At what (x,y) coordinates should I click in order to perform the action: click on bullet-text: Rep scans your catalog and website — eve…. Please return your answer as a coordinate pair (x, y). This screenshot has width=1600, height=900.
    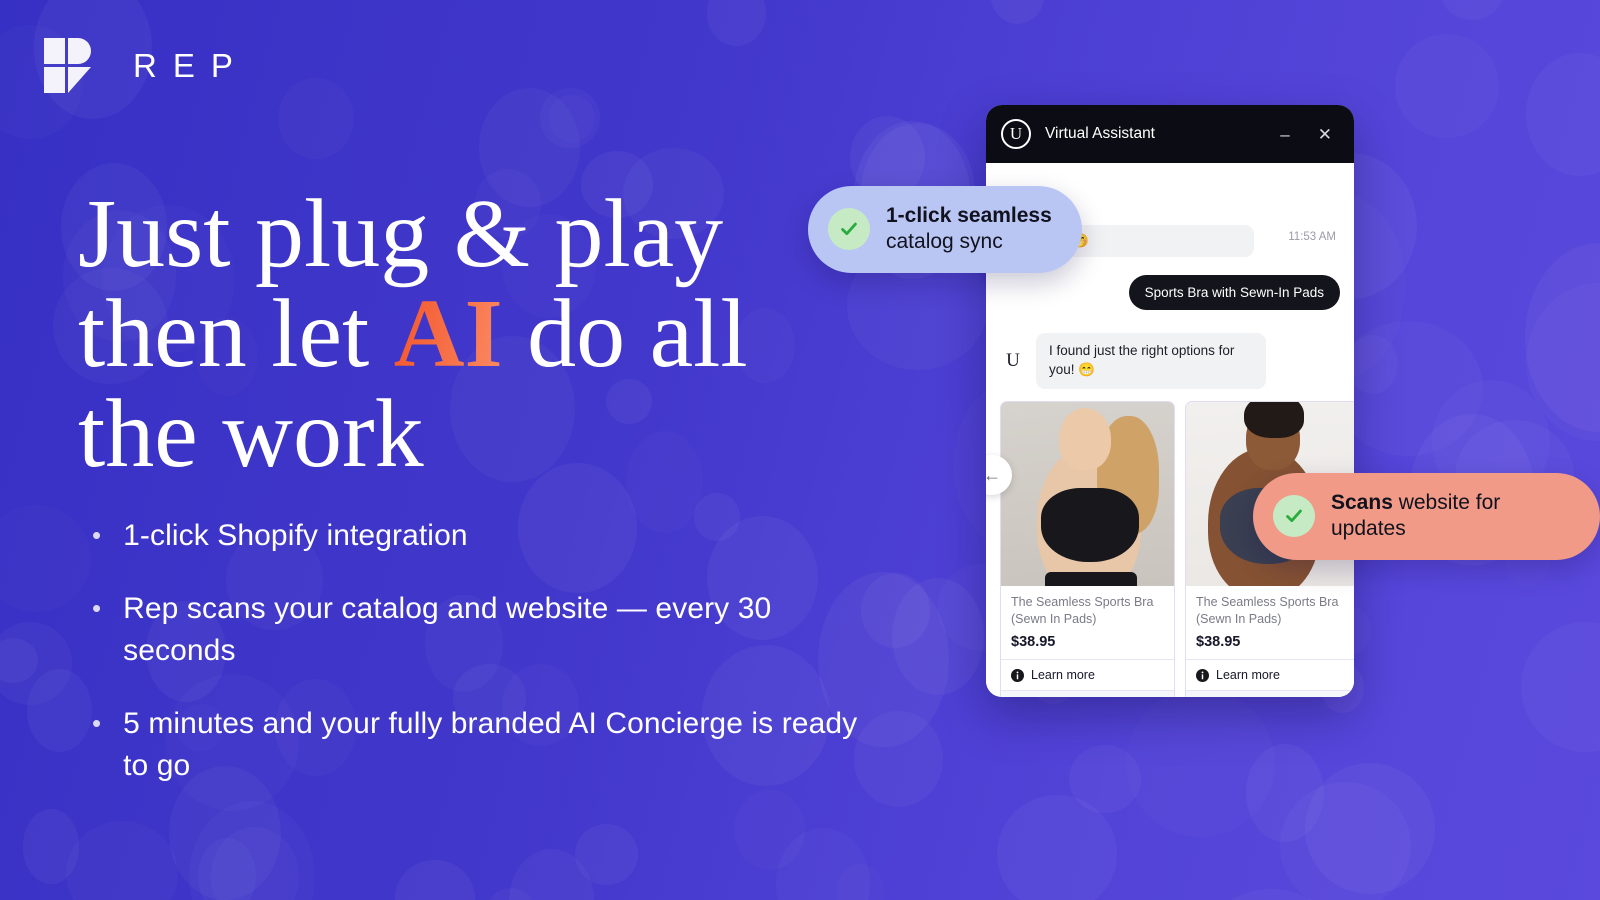
    Looking at the image, I should click on (447, 629).